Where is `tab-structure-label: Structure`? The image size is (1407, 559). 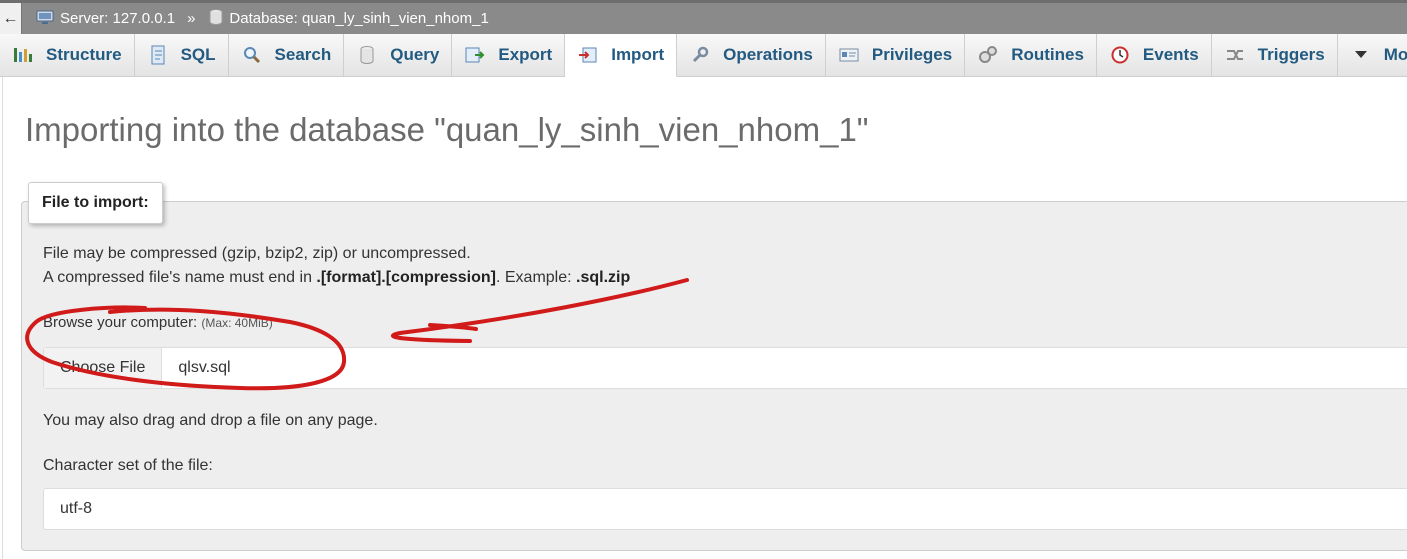 tab-structure-label: Structure is located at coordinates (84, 54).